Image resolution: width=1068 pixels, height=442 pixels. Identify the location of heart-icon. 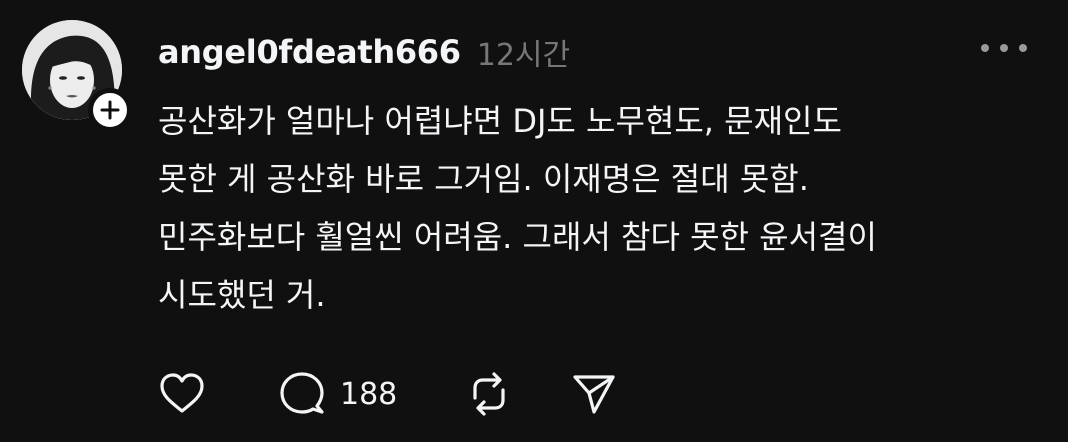
(182, 393).